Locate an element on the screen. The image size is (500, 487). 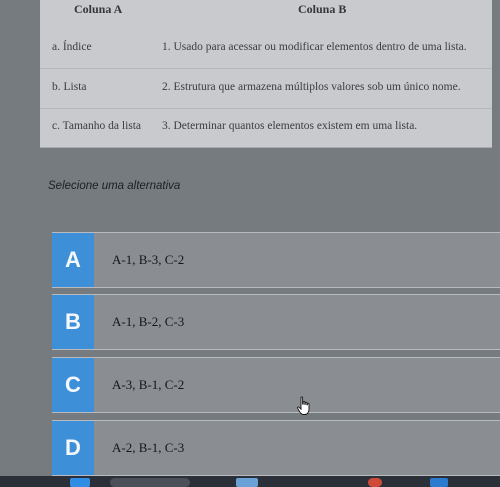
option-text: A-1, B-2, C-3 is located at coordinates (148, 321).